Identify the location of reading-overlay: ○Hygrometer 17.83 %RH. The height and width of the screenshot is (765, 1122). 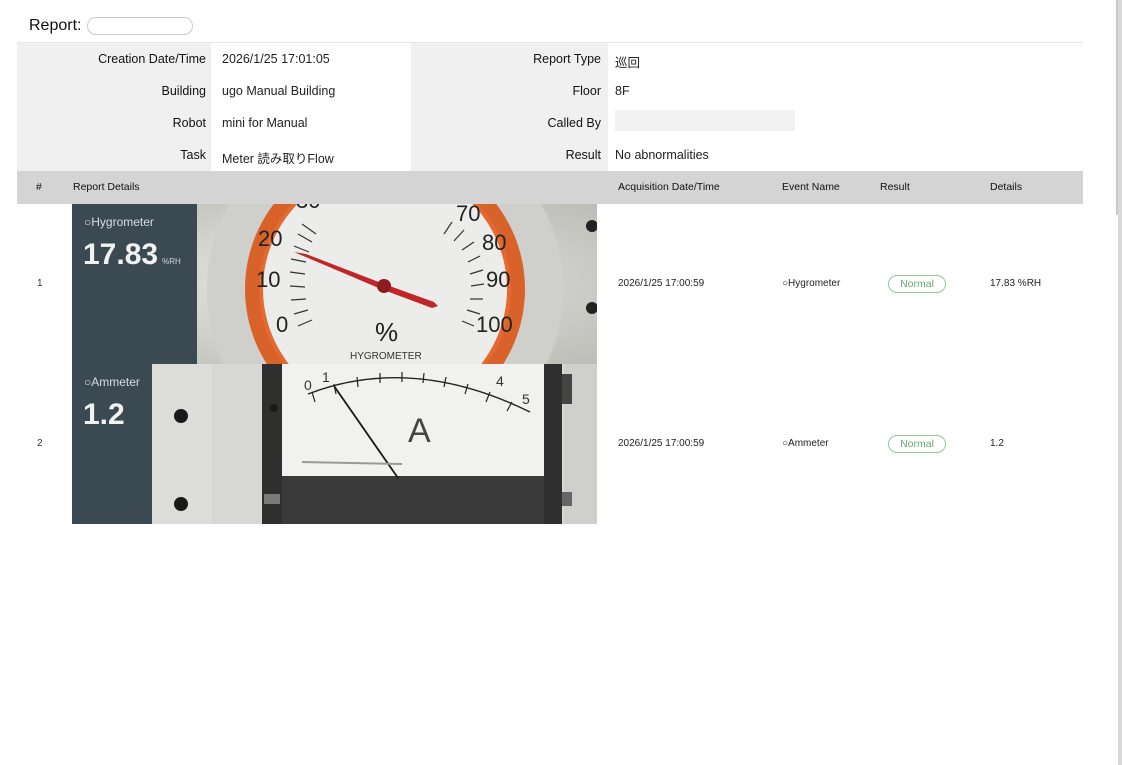
(134, 284).